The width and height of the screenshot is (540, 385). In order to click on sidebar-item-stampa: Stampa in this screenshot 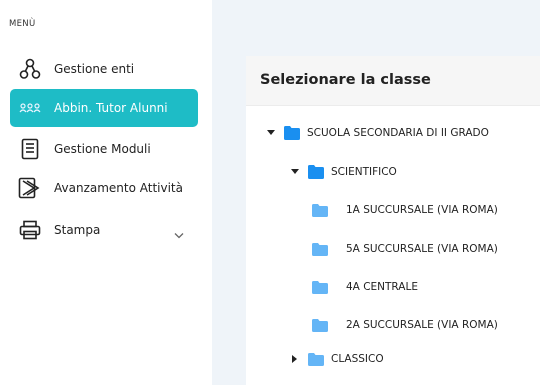, I will do `click(104, 230)`.